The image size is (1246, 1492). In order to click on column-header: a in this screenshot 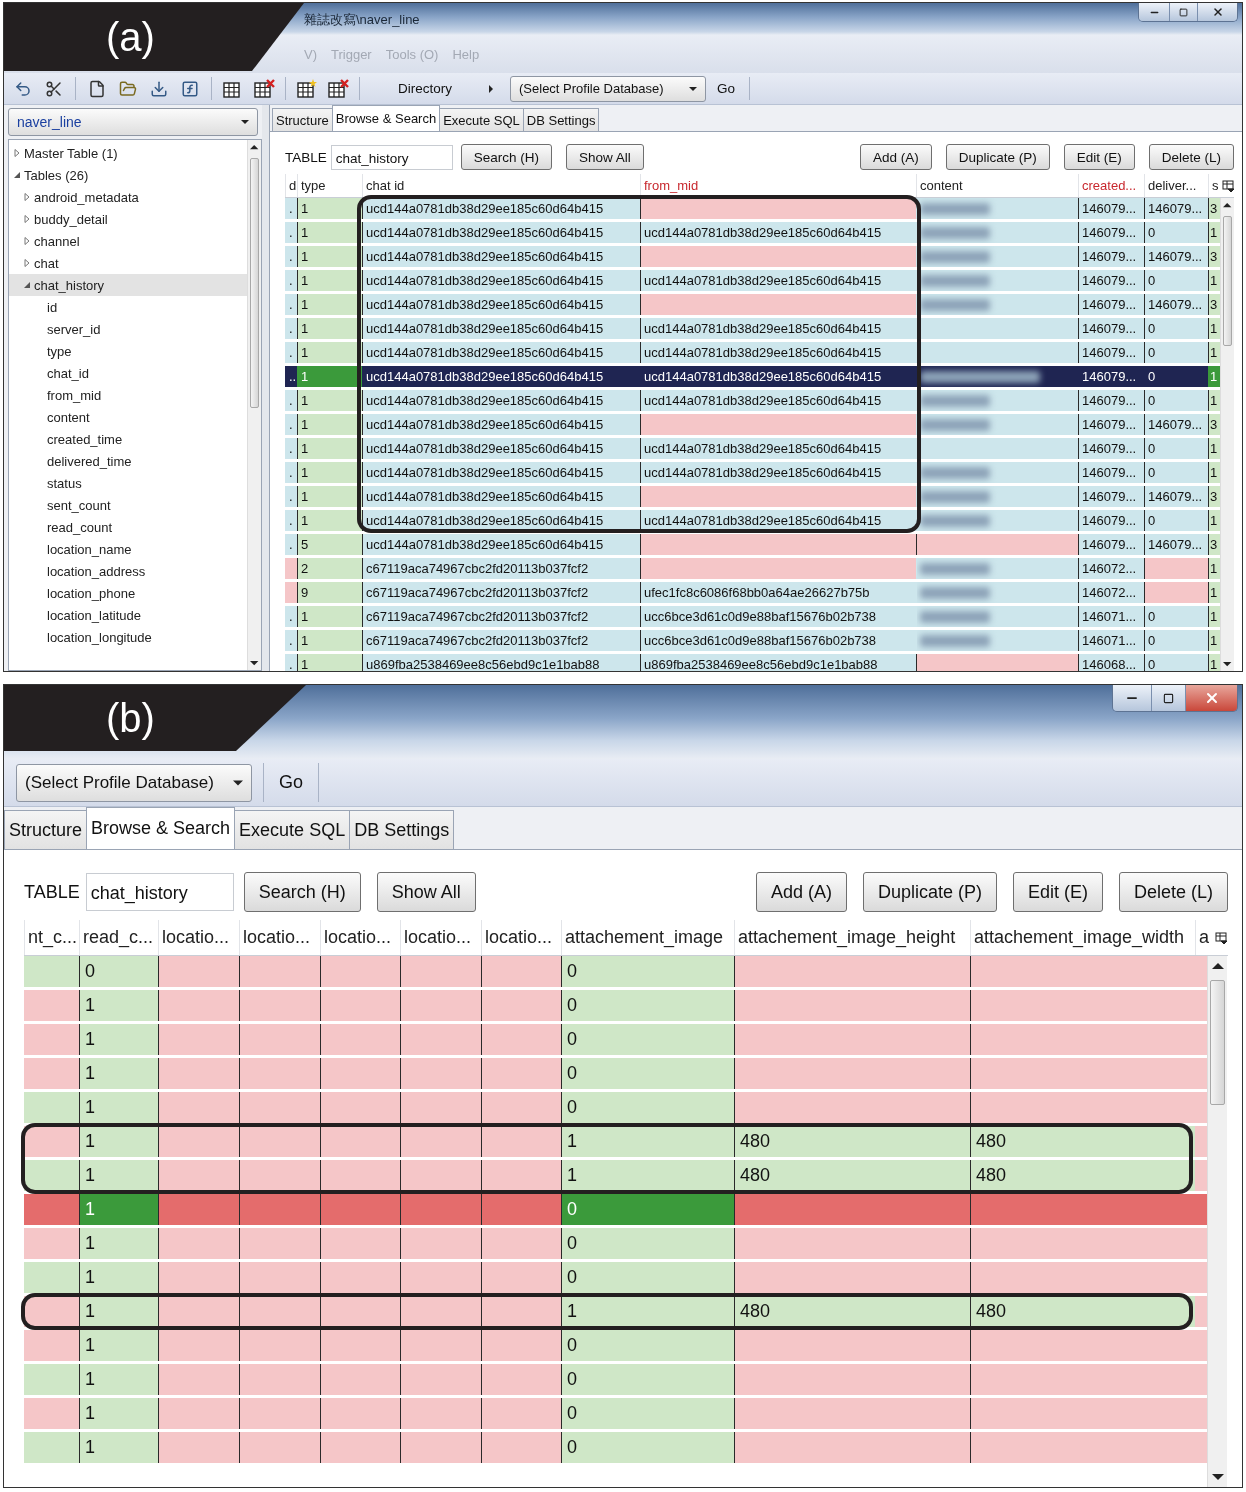, I will do `click(1211, 937)`.